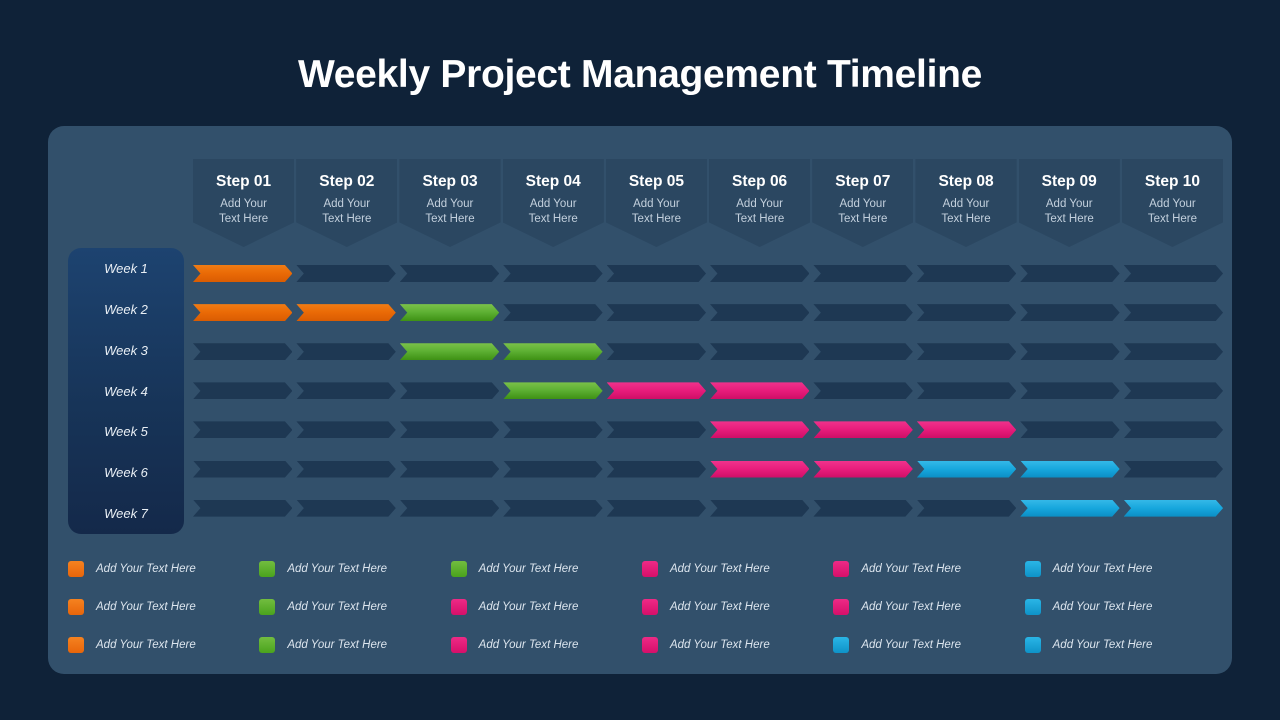  What do you see at coordinates (126, 391) in the screenshot?
I see `week-label-4: Week 4` at bounding box center [126, 391].